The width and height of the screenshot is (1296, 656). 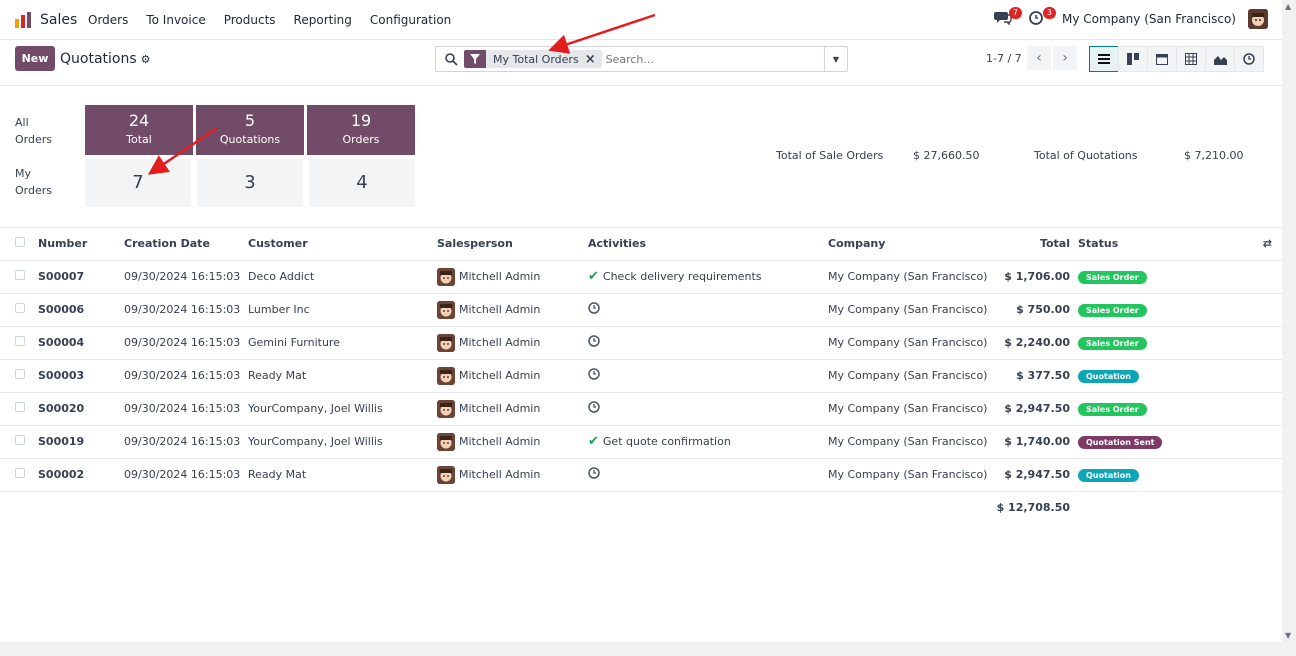 I want to click on app-name: Sales, so click(x=58, y=20).